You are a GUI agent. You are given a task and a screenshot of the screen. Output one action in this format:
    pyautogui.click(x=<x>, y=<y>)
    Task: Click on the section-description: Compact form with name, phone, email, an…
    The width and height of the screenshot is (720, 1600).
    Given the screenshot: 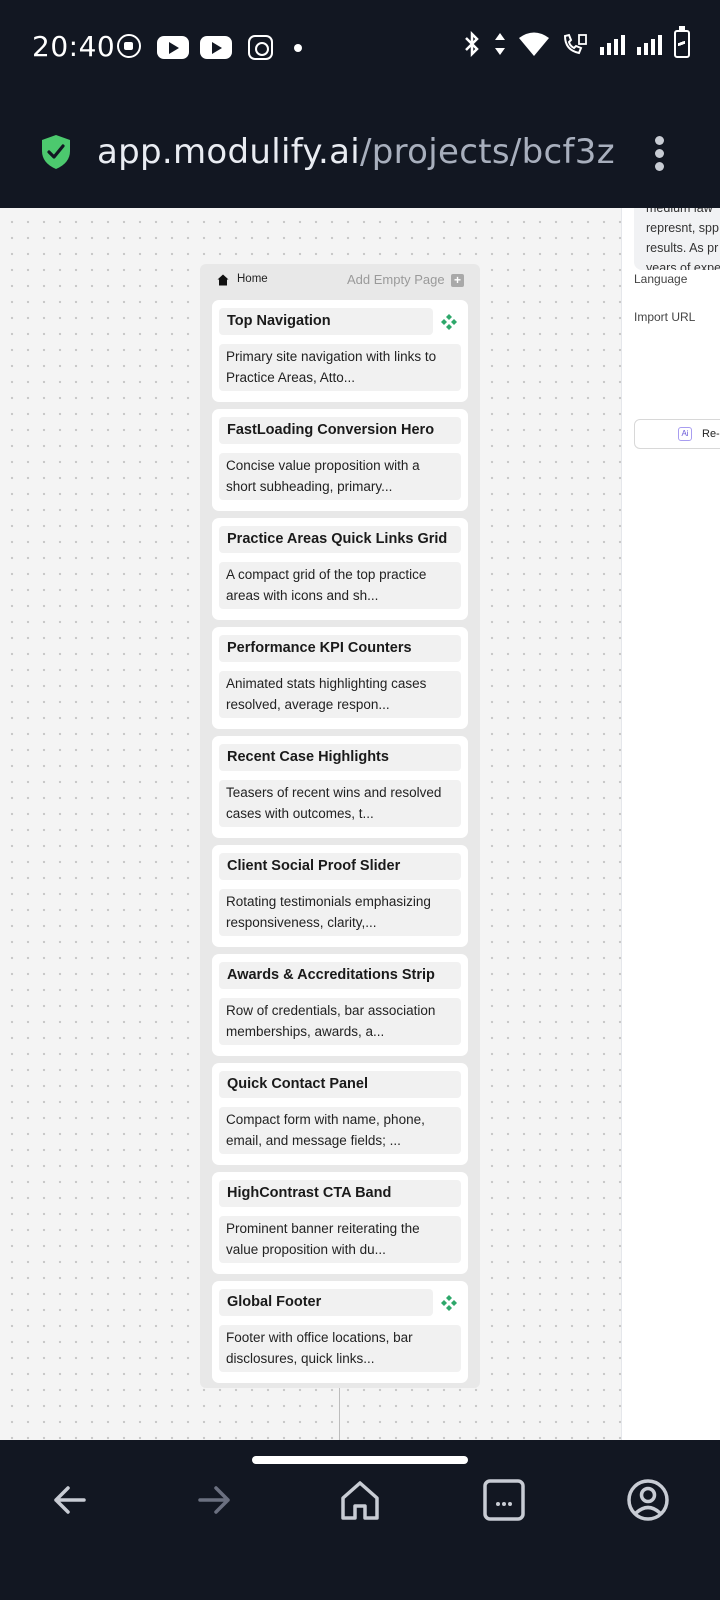 What is the action you would take?
    pyautogui.click(x=340, y=1130)
    